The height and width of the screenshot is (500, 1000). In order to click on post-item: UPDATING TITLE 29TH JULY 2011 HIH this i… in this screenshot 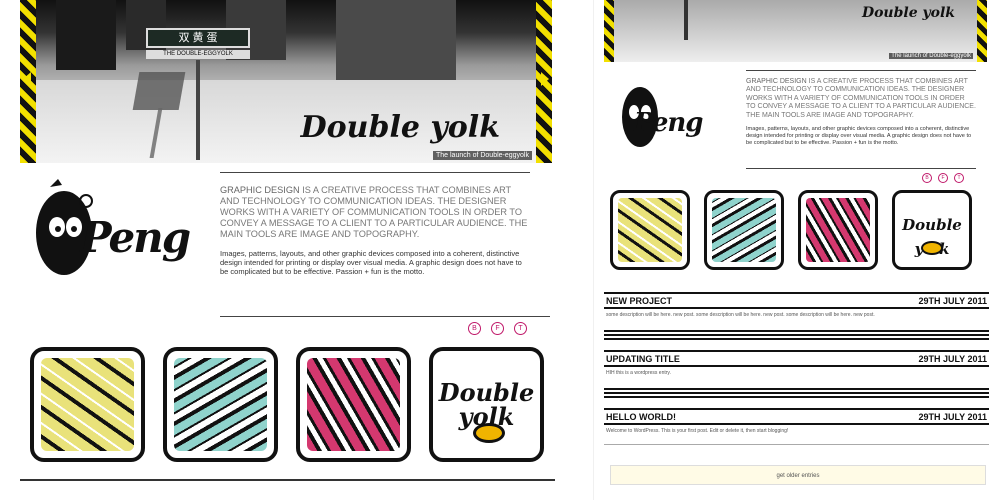, I will do `click(796, 375)`.